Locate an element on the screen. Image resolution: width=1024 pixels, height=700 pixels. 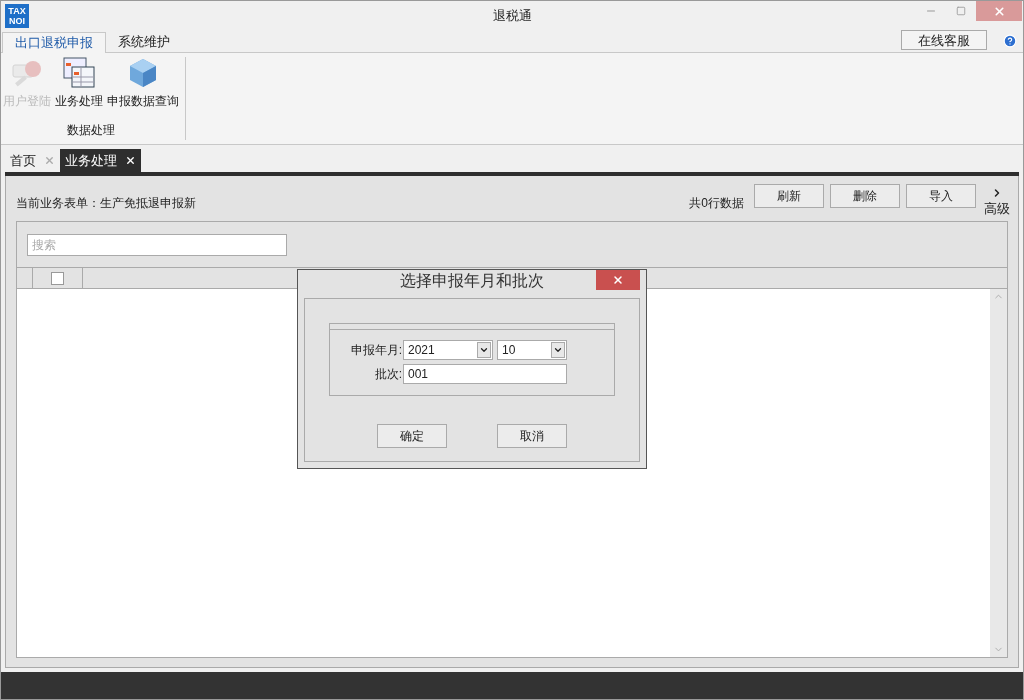
window-title: 退税通 is located at coordinates (512, 16).